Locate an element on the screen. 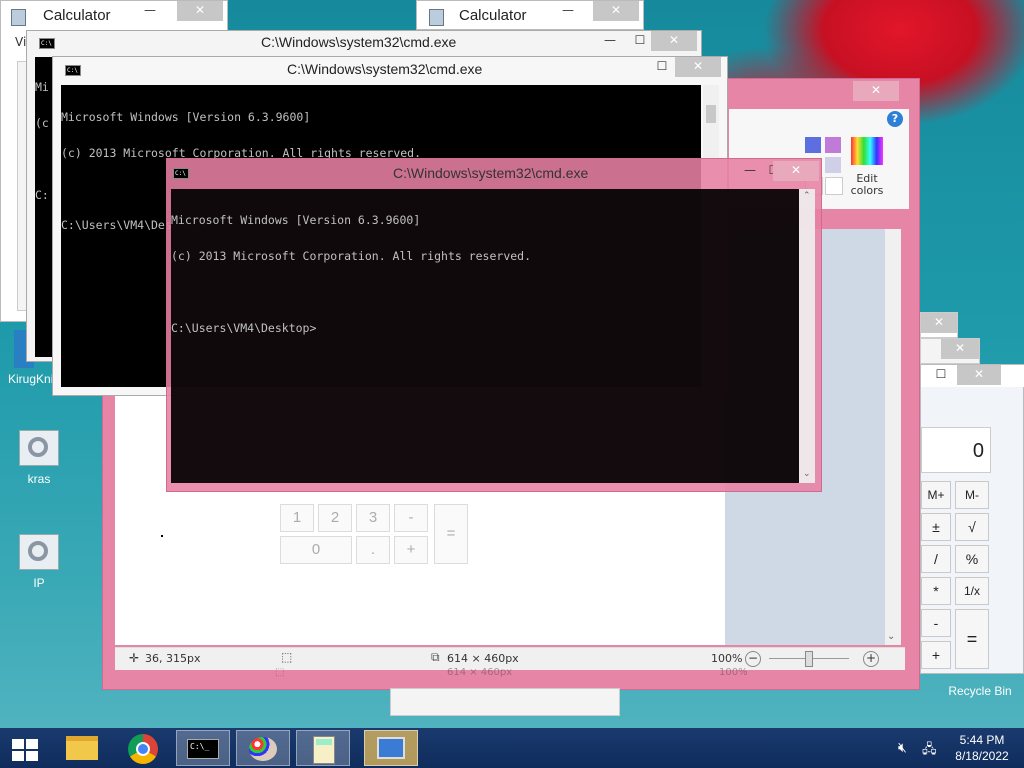 The width and height of the screenshot is (1024, 768). canvas-size: 614 × 460px is located at coordinates (483, 658).